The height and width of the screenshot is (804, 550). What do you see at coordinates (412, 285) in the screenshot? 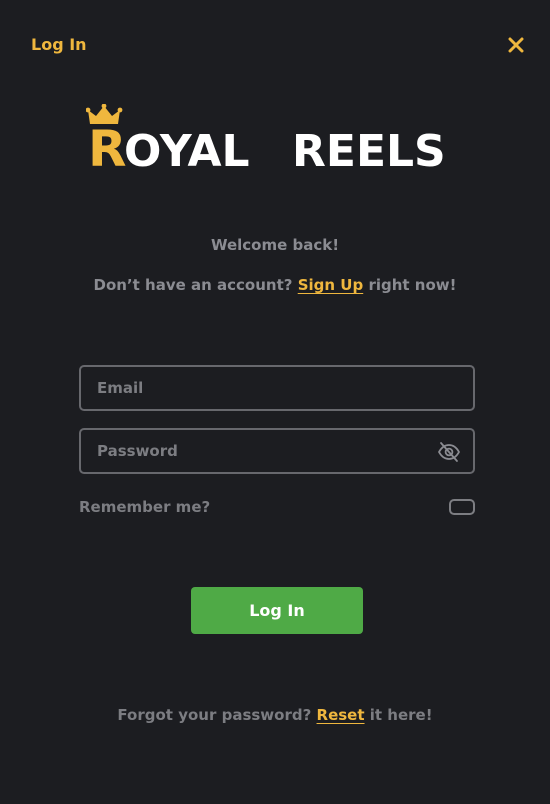
I see `signup-suffix: right now!` at bounding box center [412, 285].